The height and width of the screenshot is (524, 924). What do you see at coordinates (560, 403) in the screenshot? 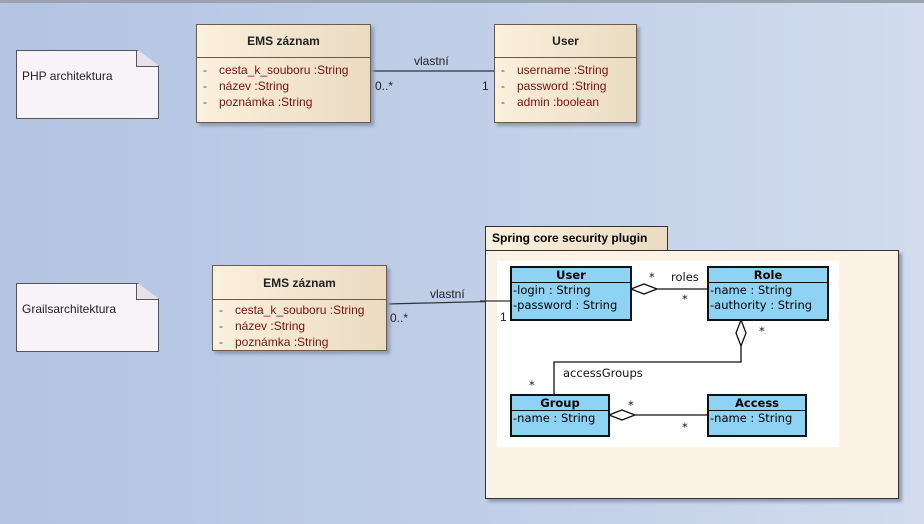
I see `class-title: Group` at bounding box center [560, 403].